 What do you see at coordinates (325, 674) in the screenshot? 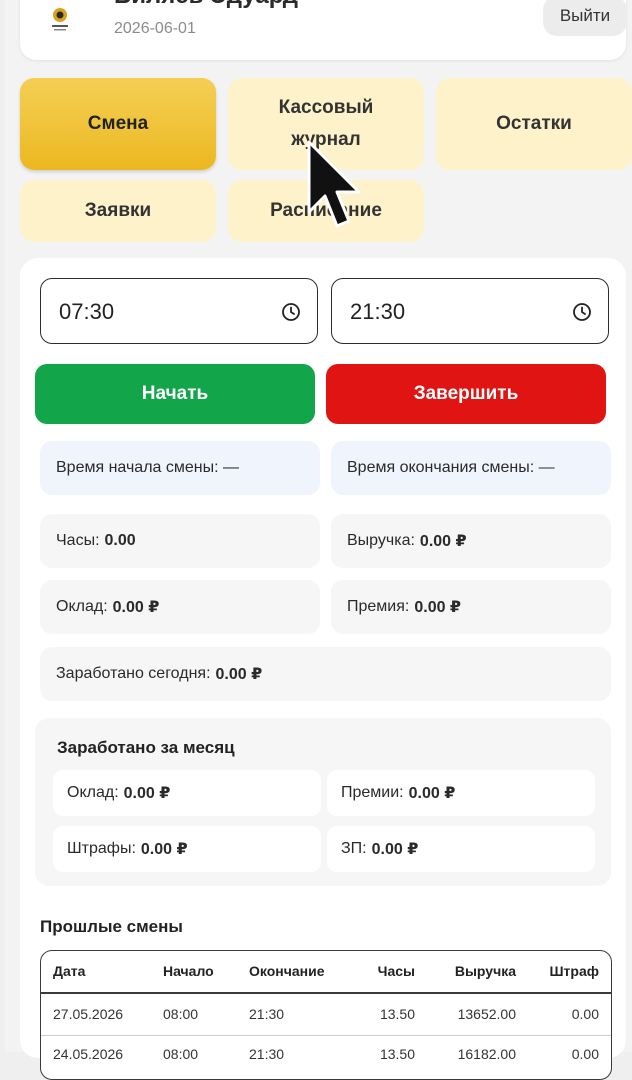
I see `earned-today-info: Заработано сегодня: 0.00 ₽` at bounding box center [325, 674].